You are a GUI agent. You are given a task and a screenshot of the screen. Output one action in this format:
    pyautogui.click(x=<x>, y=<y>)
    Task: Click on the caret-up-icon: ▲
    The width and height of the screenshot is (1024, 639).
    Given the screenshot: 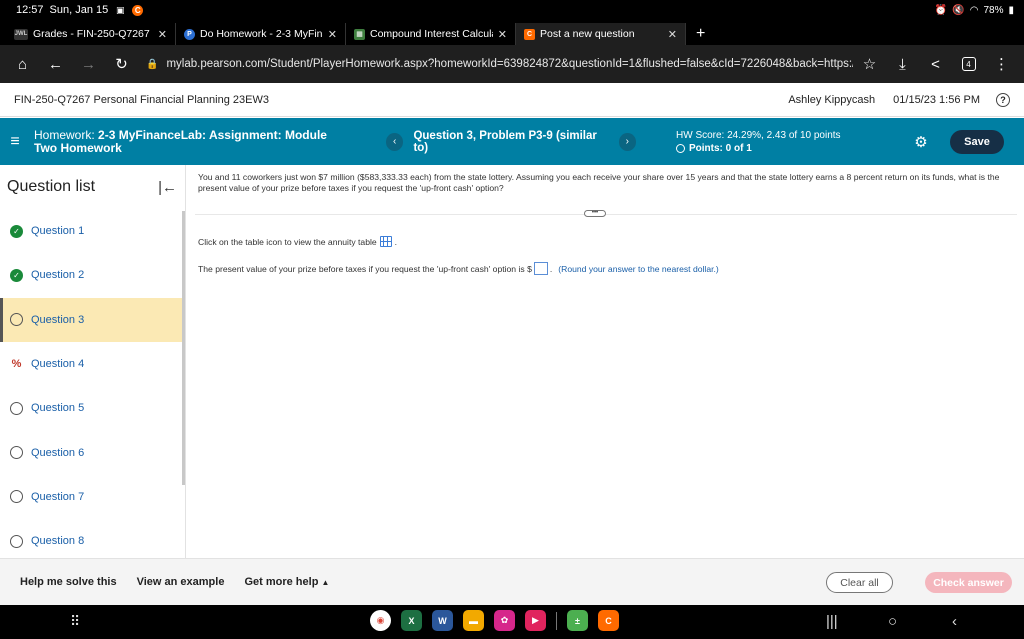 What is the action you would take?
    pyautogui.click(x=325, y=582)
    